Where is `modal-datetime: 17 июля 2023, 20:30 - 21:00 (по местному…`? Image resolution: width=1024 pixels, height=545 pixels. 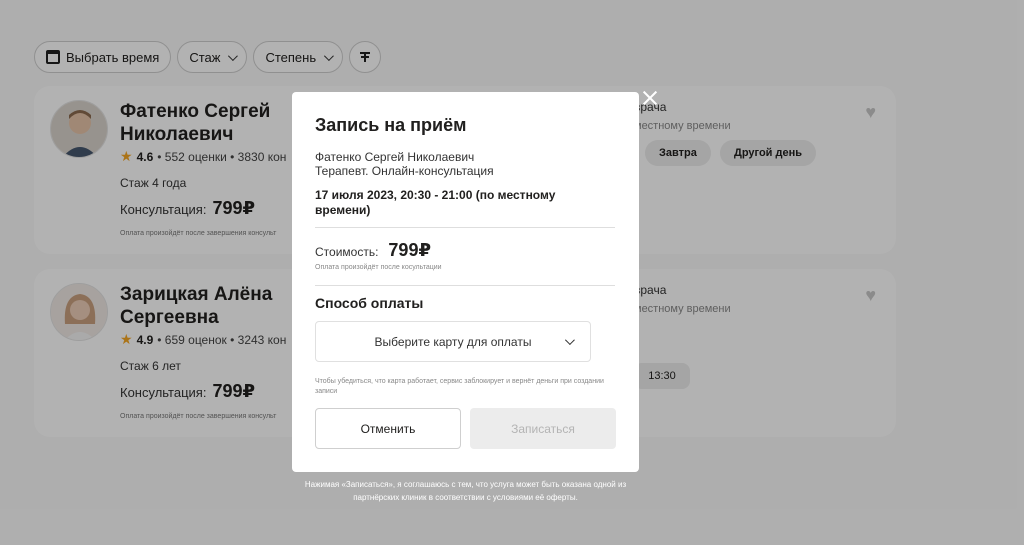
modal-datetime: 17 июля 2023, 20:30 - 21:00 (по местному… is located at coordinates (435, 202).